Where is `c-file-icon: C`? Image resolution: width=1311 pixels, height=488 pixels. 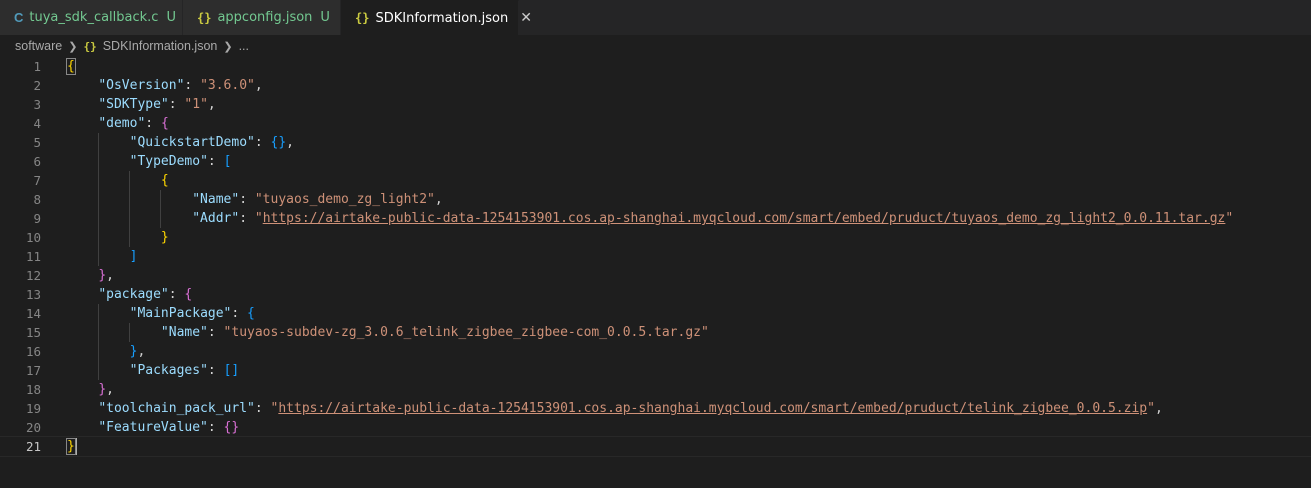
c-file-icon: C is located at coordinates (19, 17).